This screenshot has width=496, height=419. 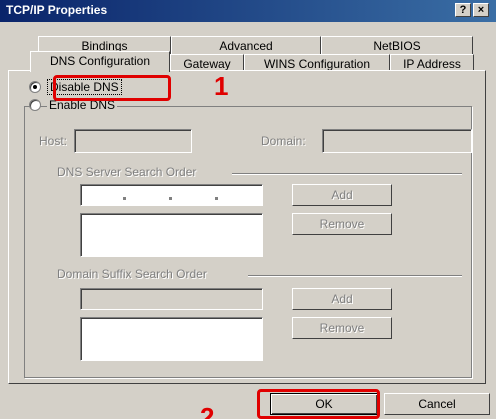 What do you see at coordinates (133, 141) in the screenshot?
I see `host-input` at bounding box center [133, 141].